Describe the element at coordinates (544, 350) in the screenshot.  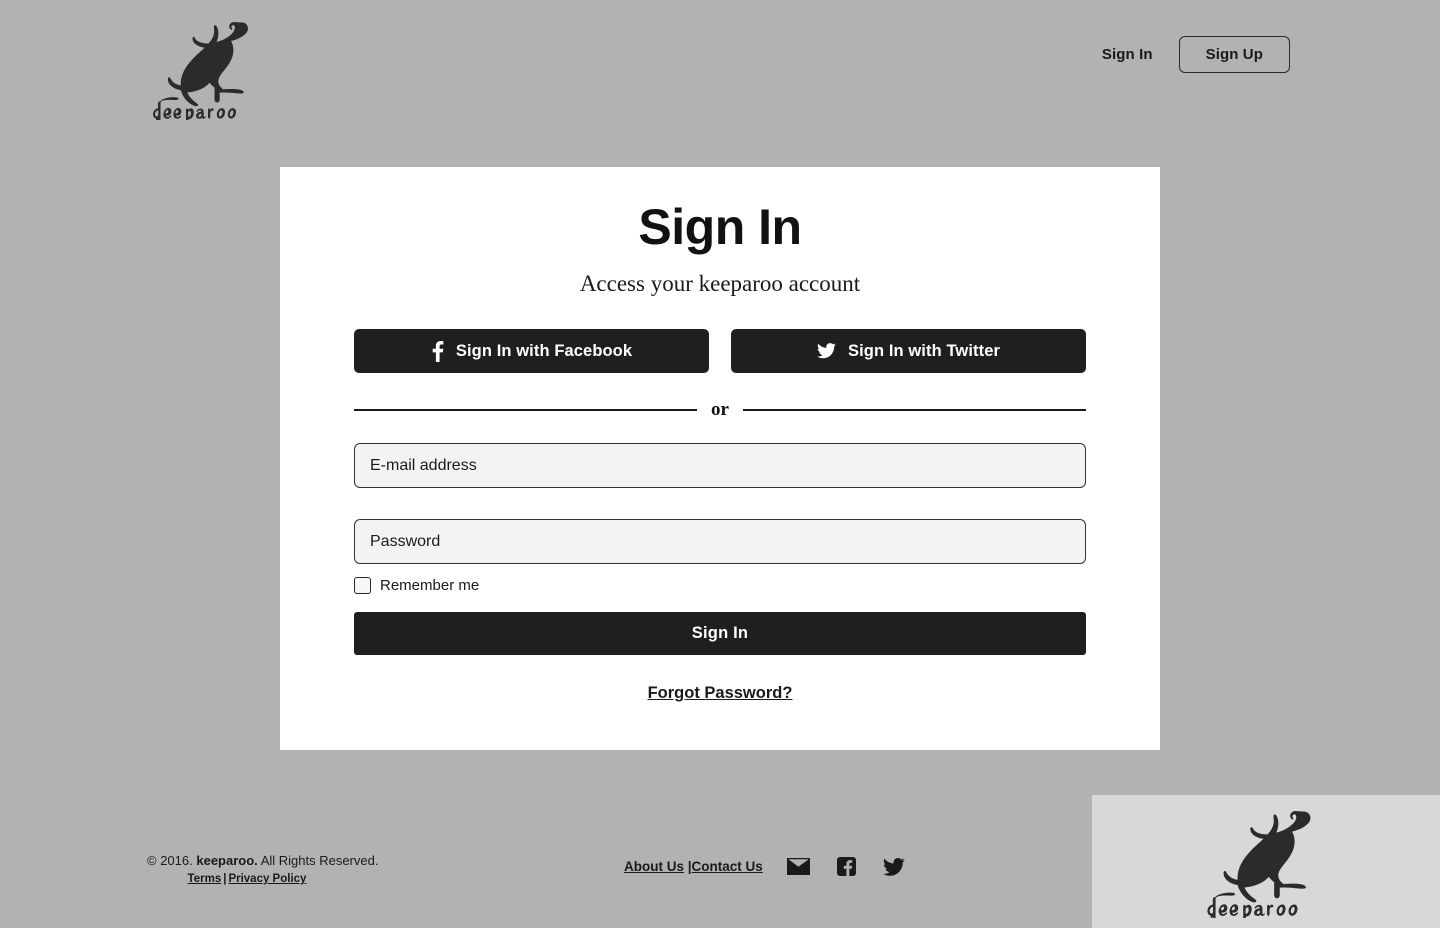
I see `facebook-button-label: Sign In with Facebook` at that location.